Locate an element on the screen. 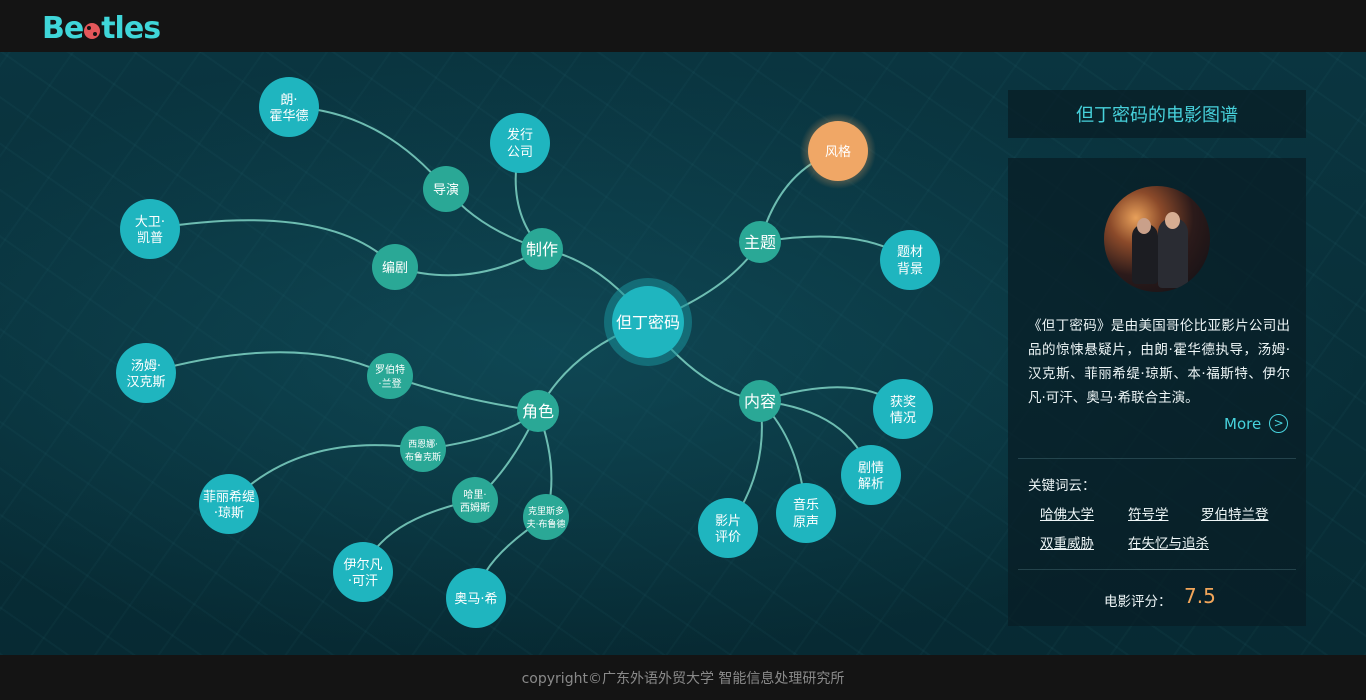 Image resolution: width=1366 pixels, height=700 pixels. node-huojiang-label-1: 获奖 is located at coordinates (903, 402).